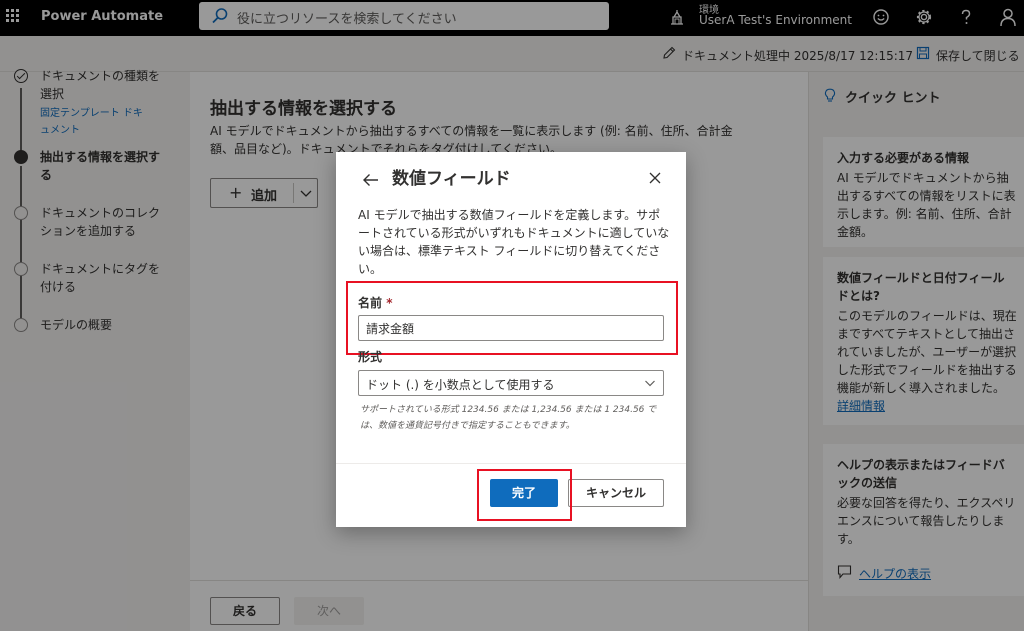 The height and width of the screenshot is (631, 1024). What do you see at coordinates (371, 180) in the screenshot?
I see `back-arrow-icon` at bounding box center [371, 180].